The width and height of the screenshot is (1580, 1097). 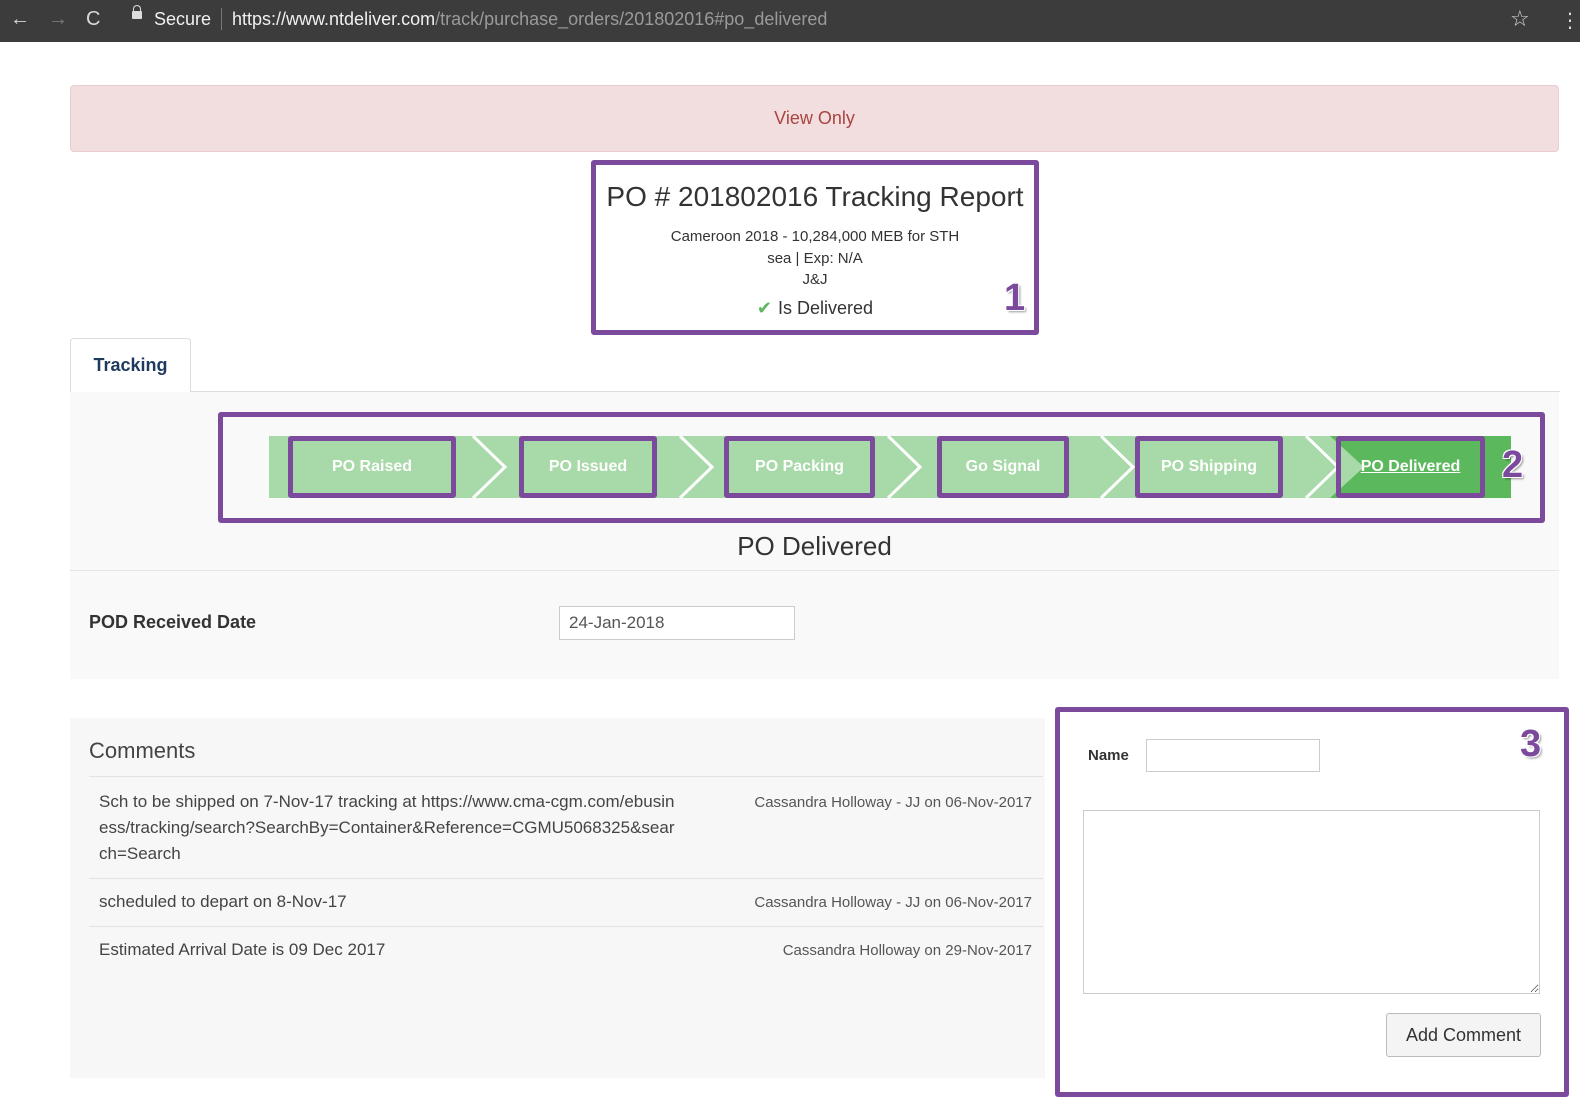 I want to click on forward-arrow-icon: →, so click(x=58, y=19).